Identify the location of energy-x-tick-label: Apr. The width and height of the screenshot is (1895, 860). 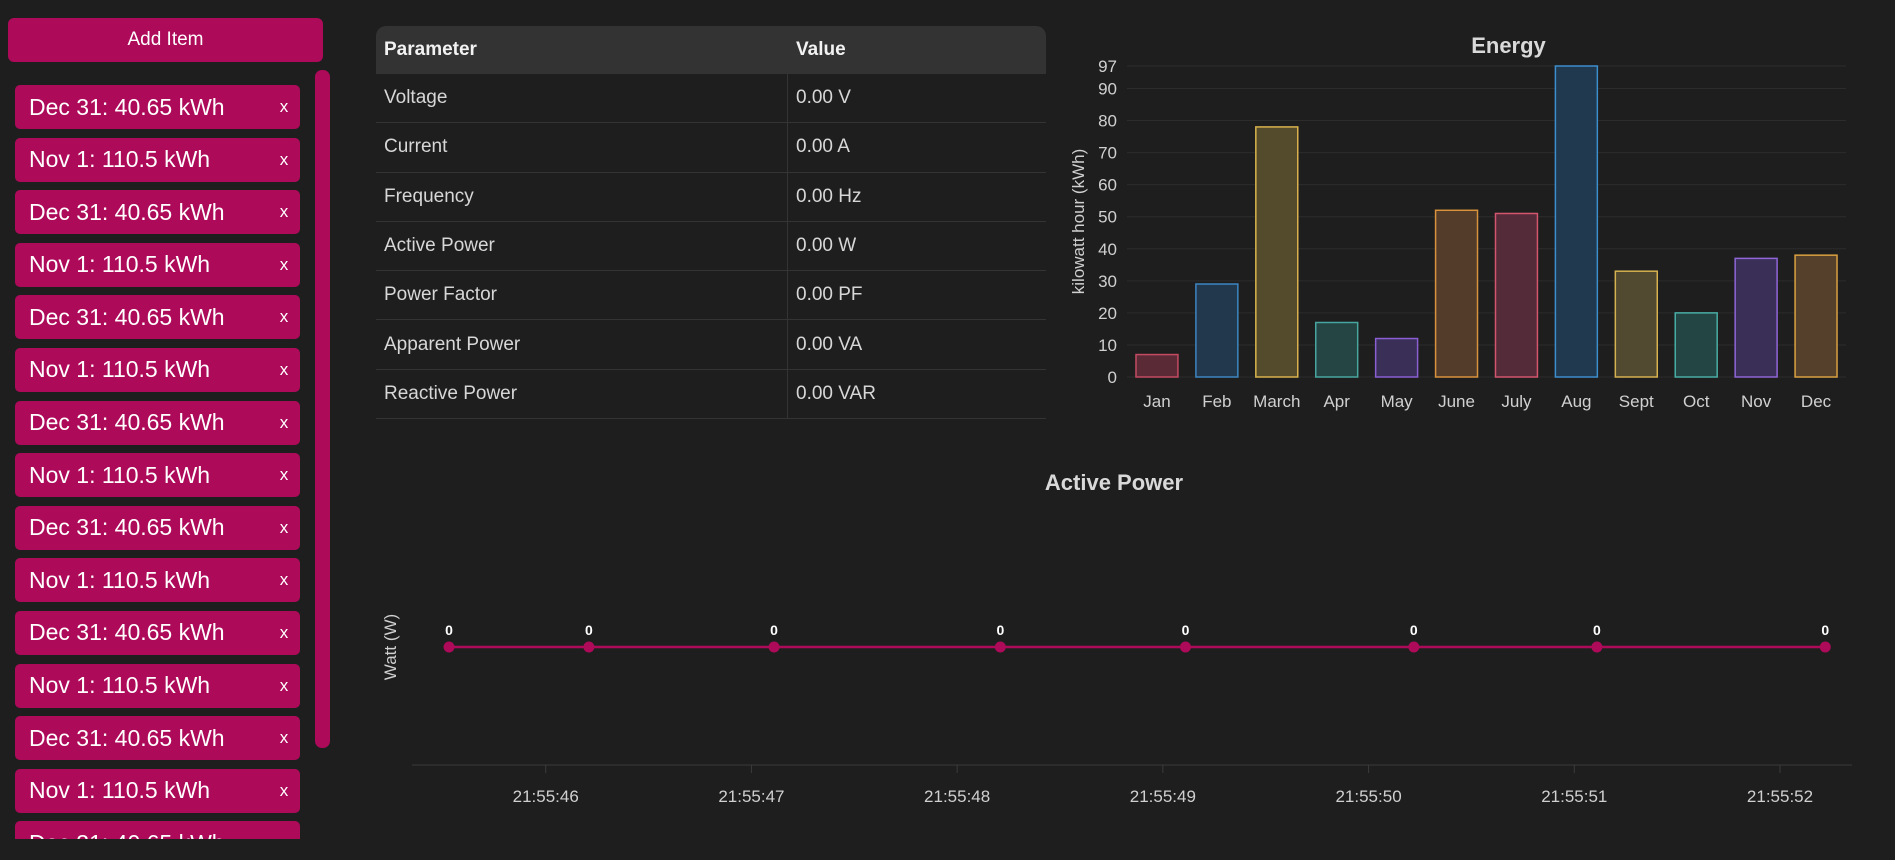
(1336, 401).